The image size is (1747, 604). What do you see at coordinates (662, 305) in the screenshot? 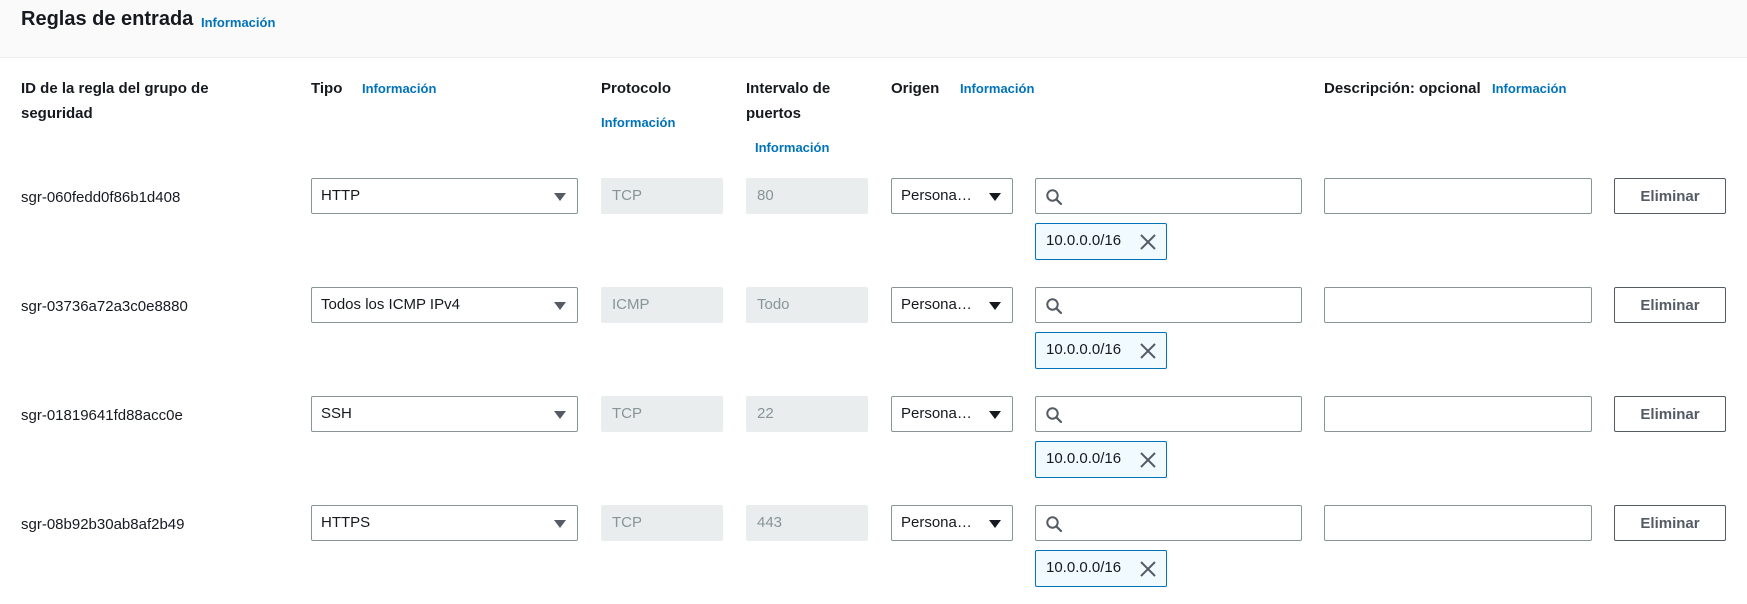
I see `protocol-field: ICMP` at bounding box center [662, 305].